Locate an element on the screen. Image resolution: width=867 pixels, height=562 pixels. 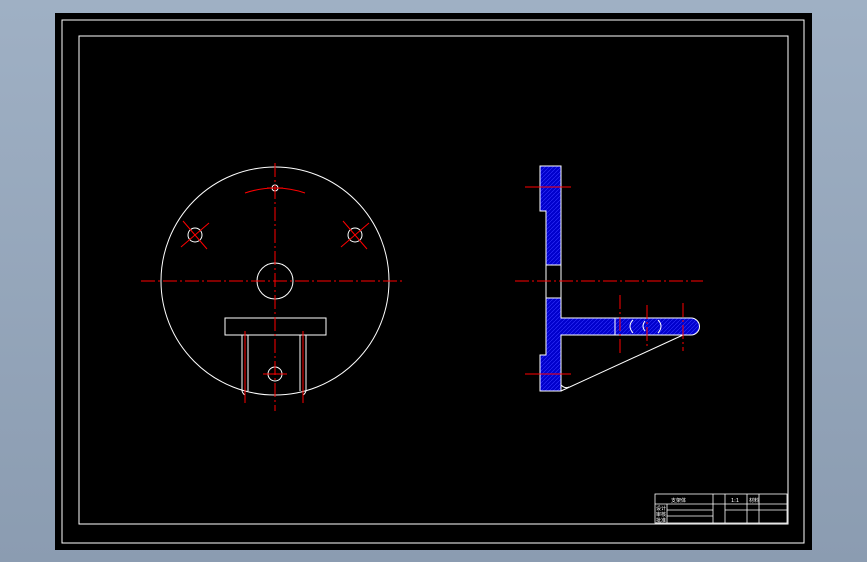
right-hole-cross-b is located at coordinates (355, 235).